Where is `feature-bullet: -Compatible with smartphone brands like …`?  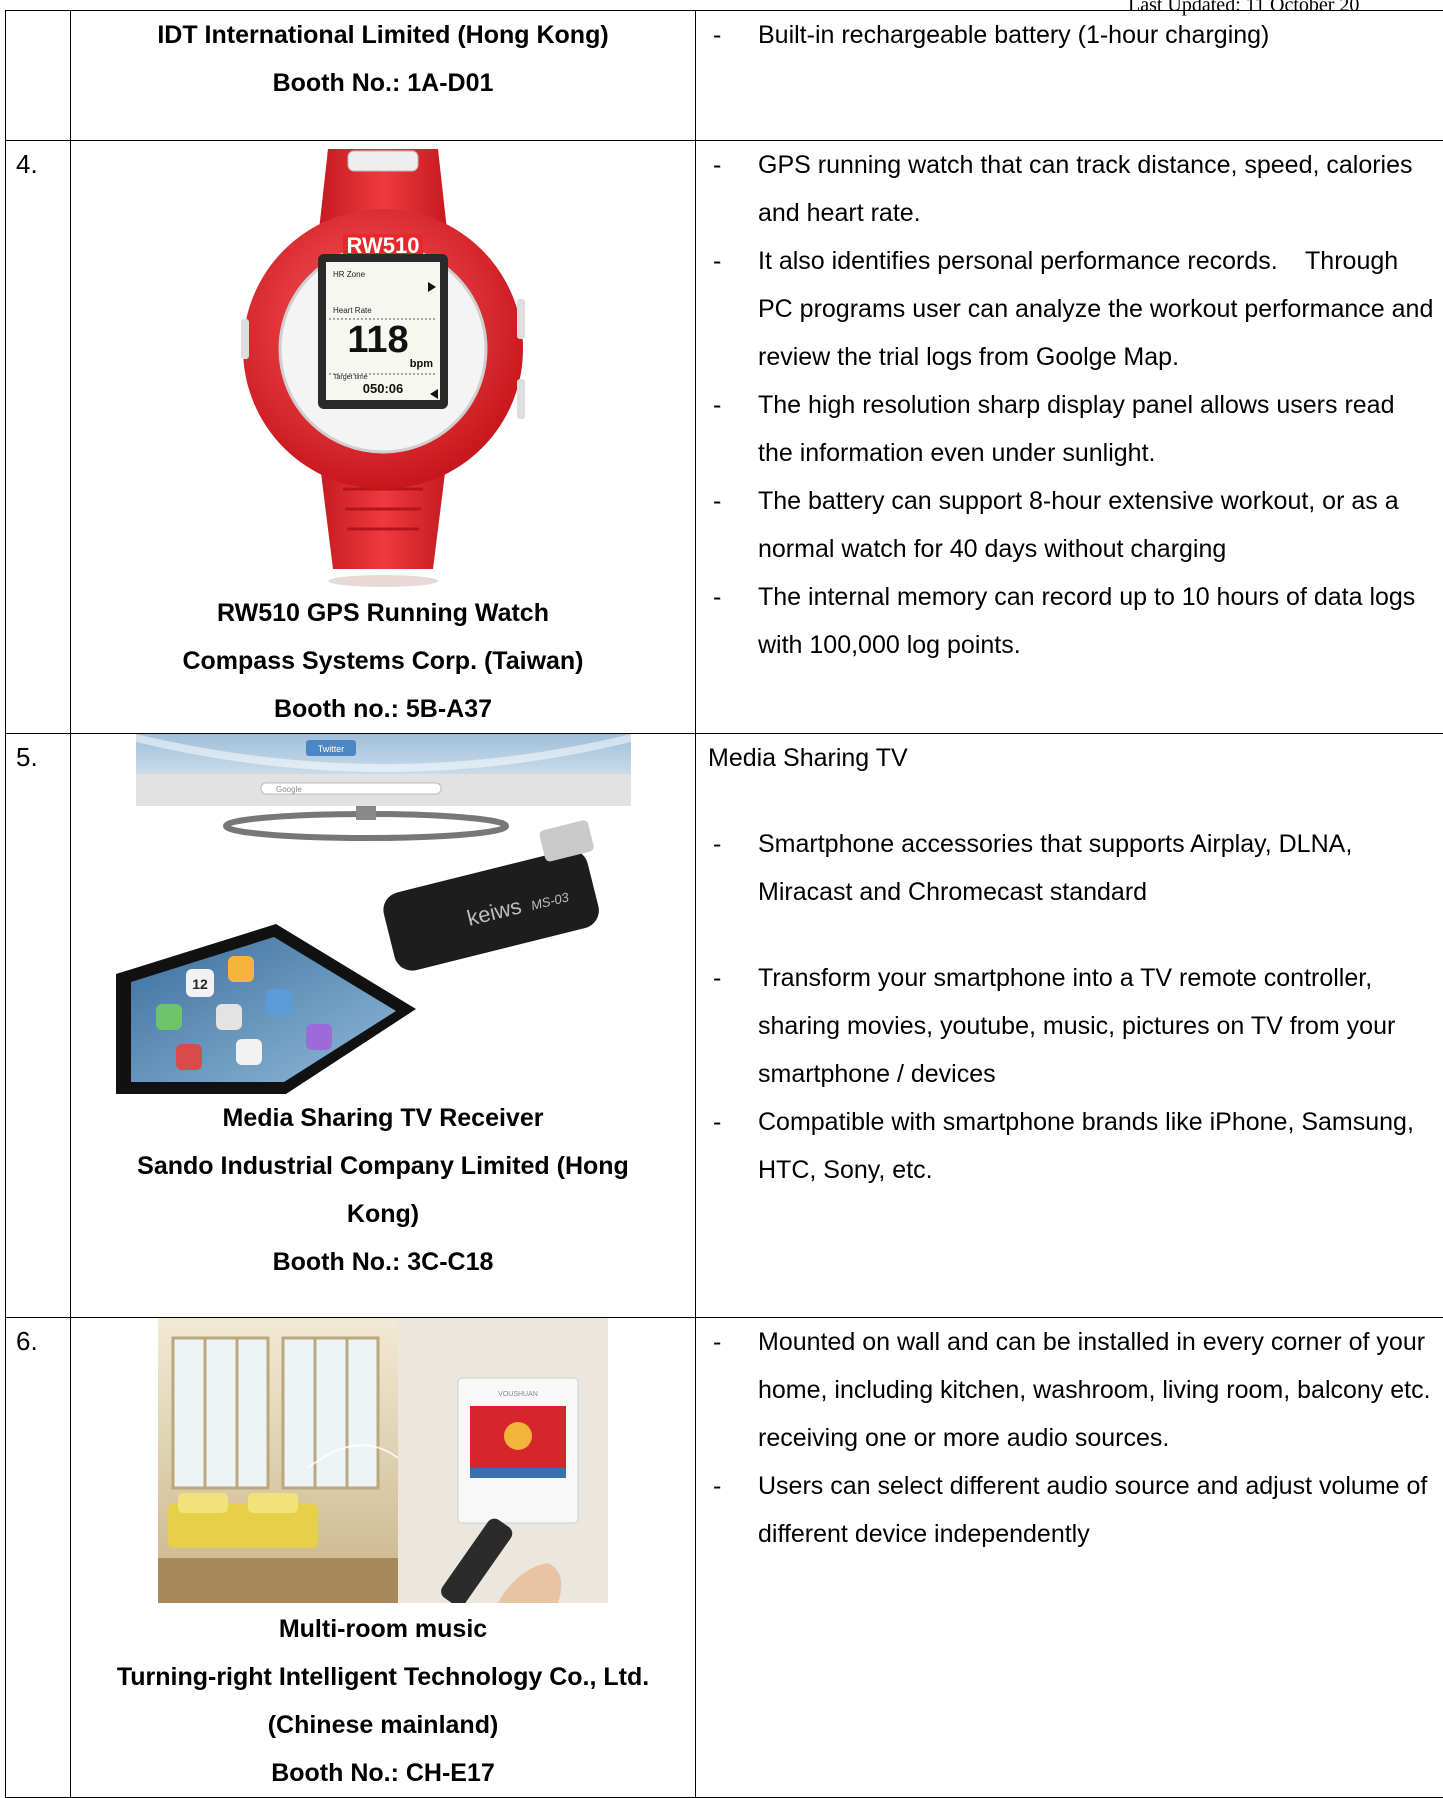 feature-bullet: -Compatible with smartphone brands like … is located at coordinates (1069, 1146).